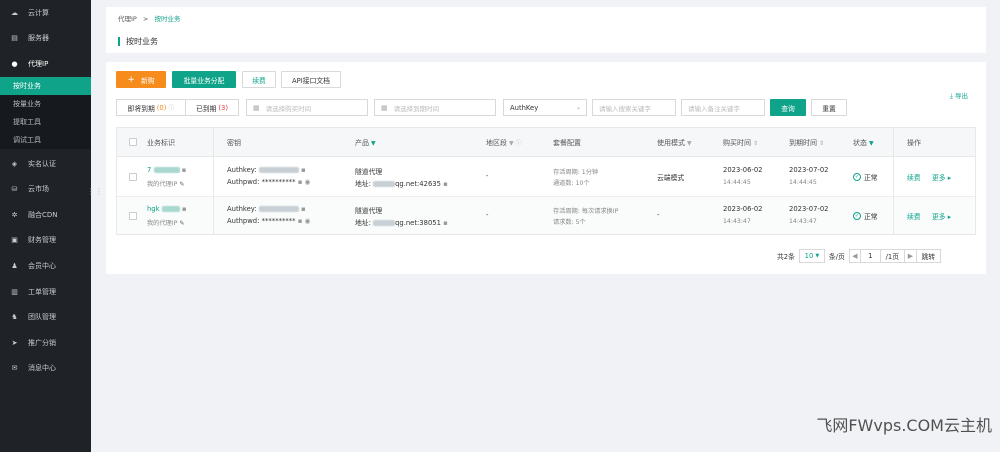  I want to click on batch-assign-button: 批量业务分配, so click(204, 79).